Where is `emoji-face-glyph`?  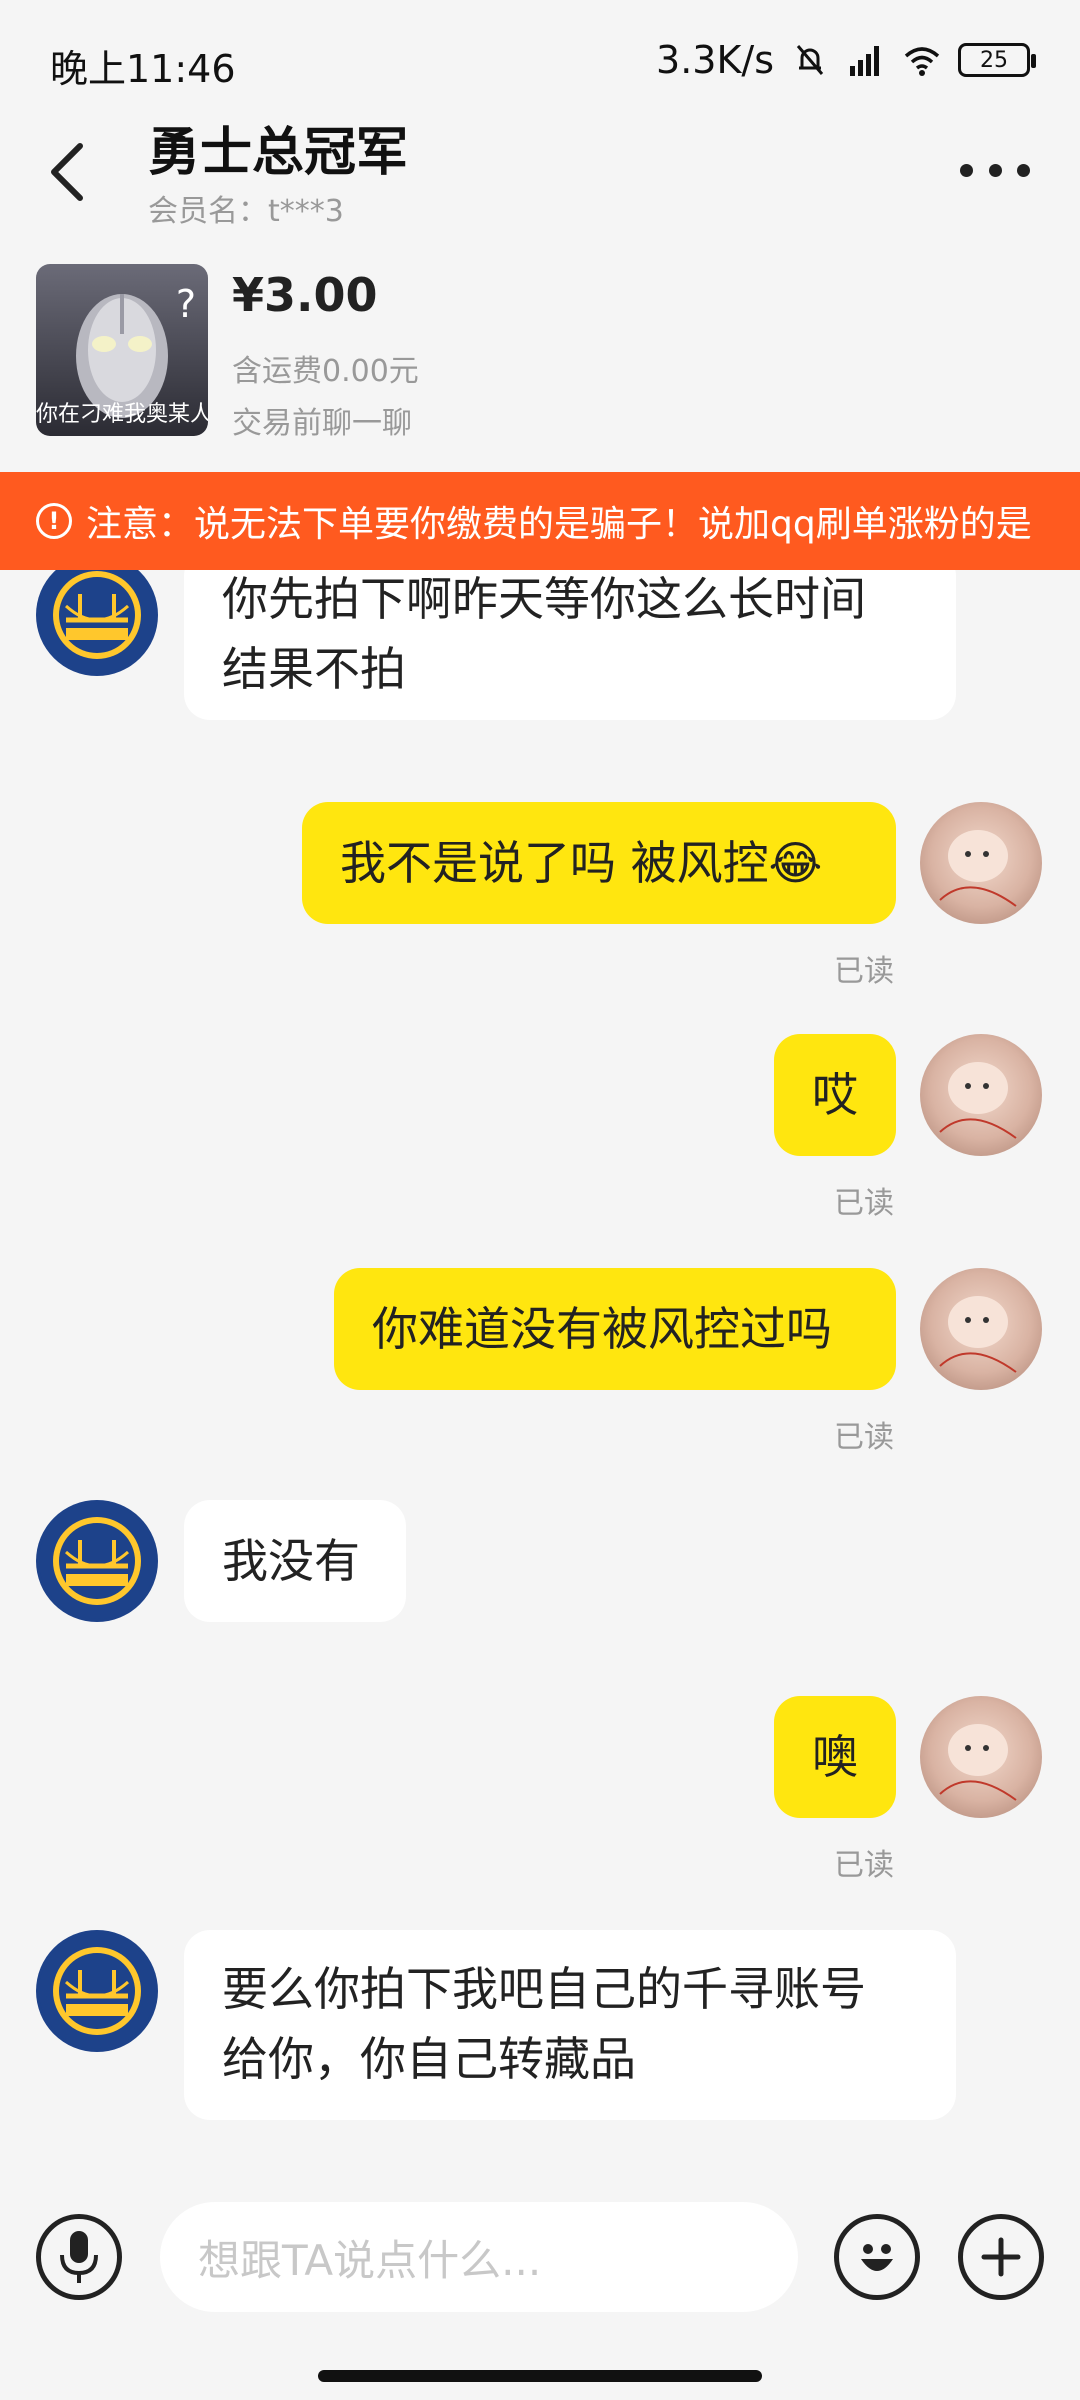
emoji-face-glyph is located at coordinates (877, 2257).